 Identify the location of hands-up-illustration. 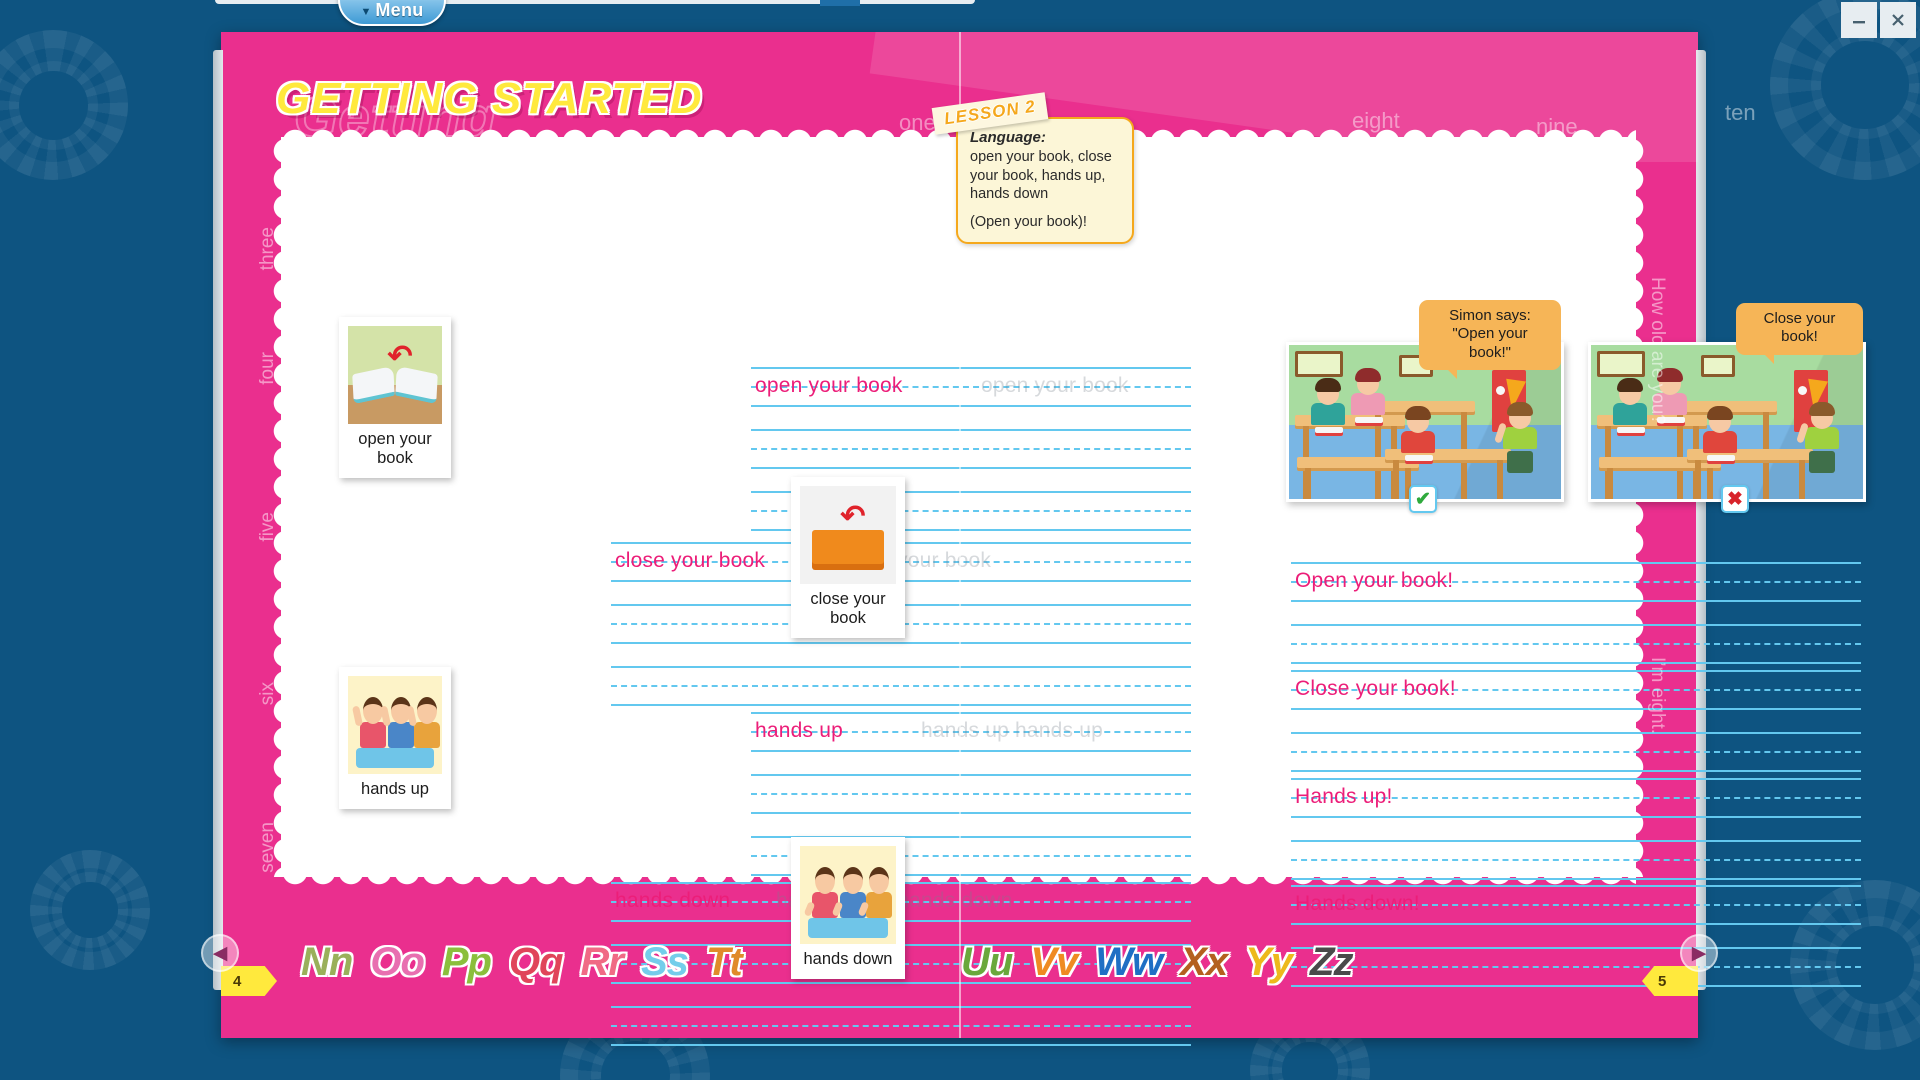
(395, 725).